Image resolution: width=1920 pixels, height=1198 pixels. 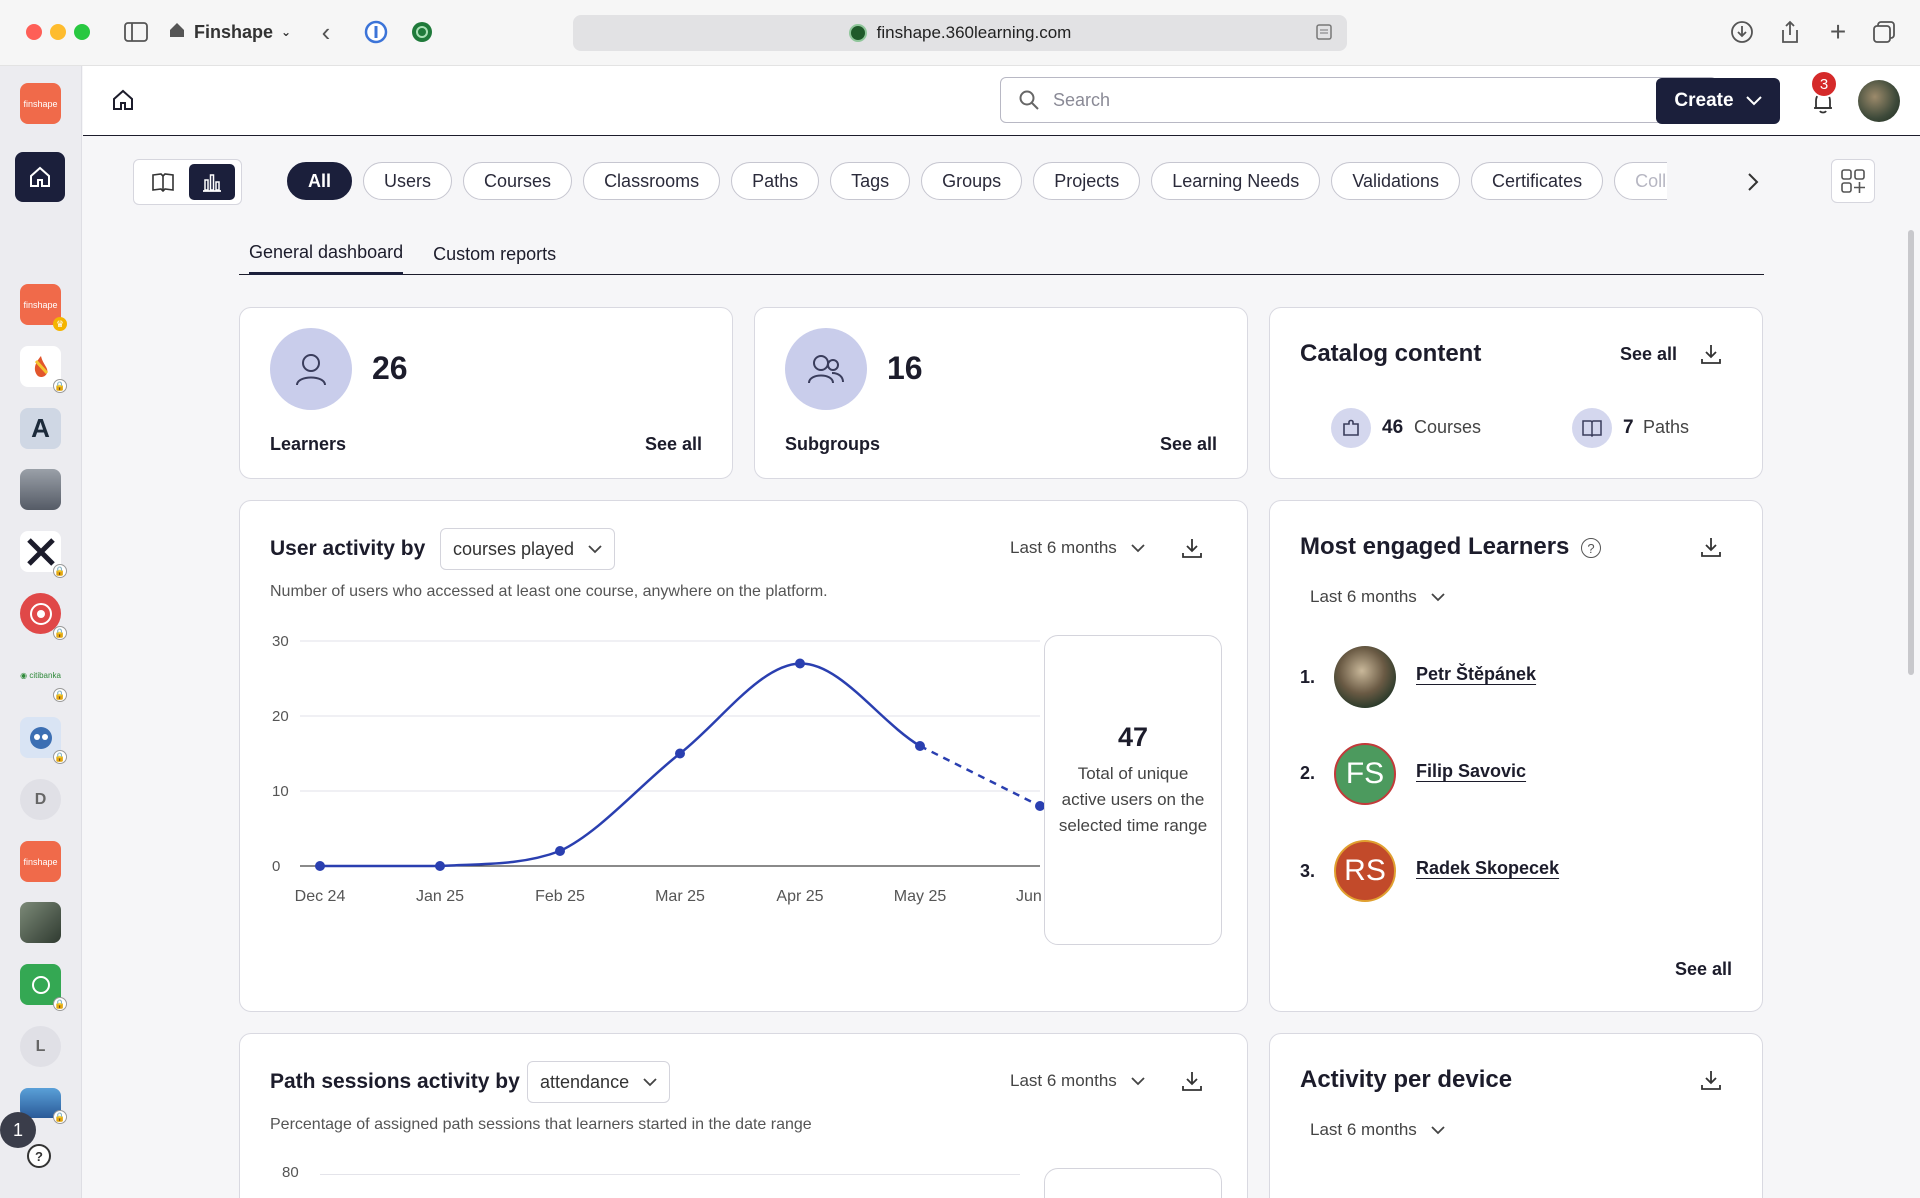 What do you see at coordinates (1718, 101) in the screenshot?
I see `create-button: Create` at bounding box center [1718, 101].